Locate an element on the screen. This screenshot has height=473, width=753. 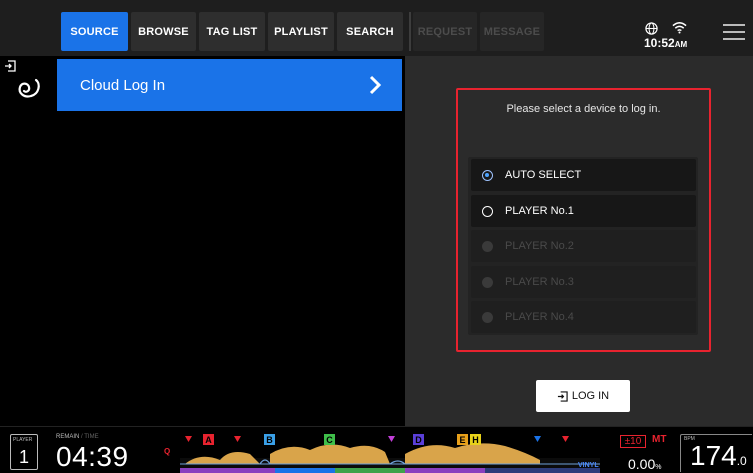
log-in-label: LOG IN is located at coordinates (590, 396).